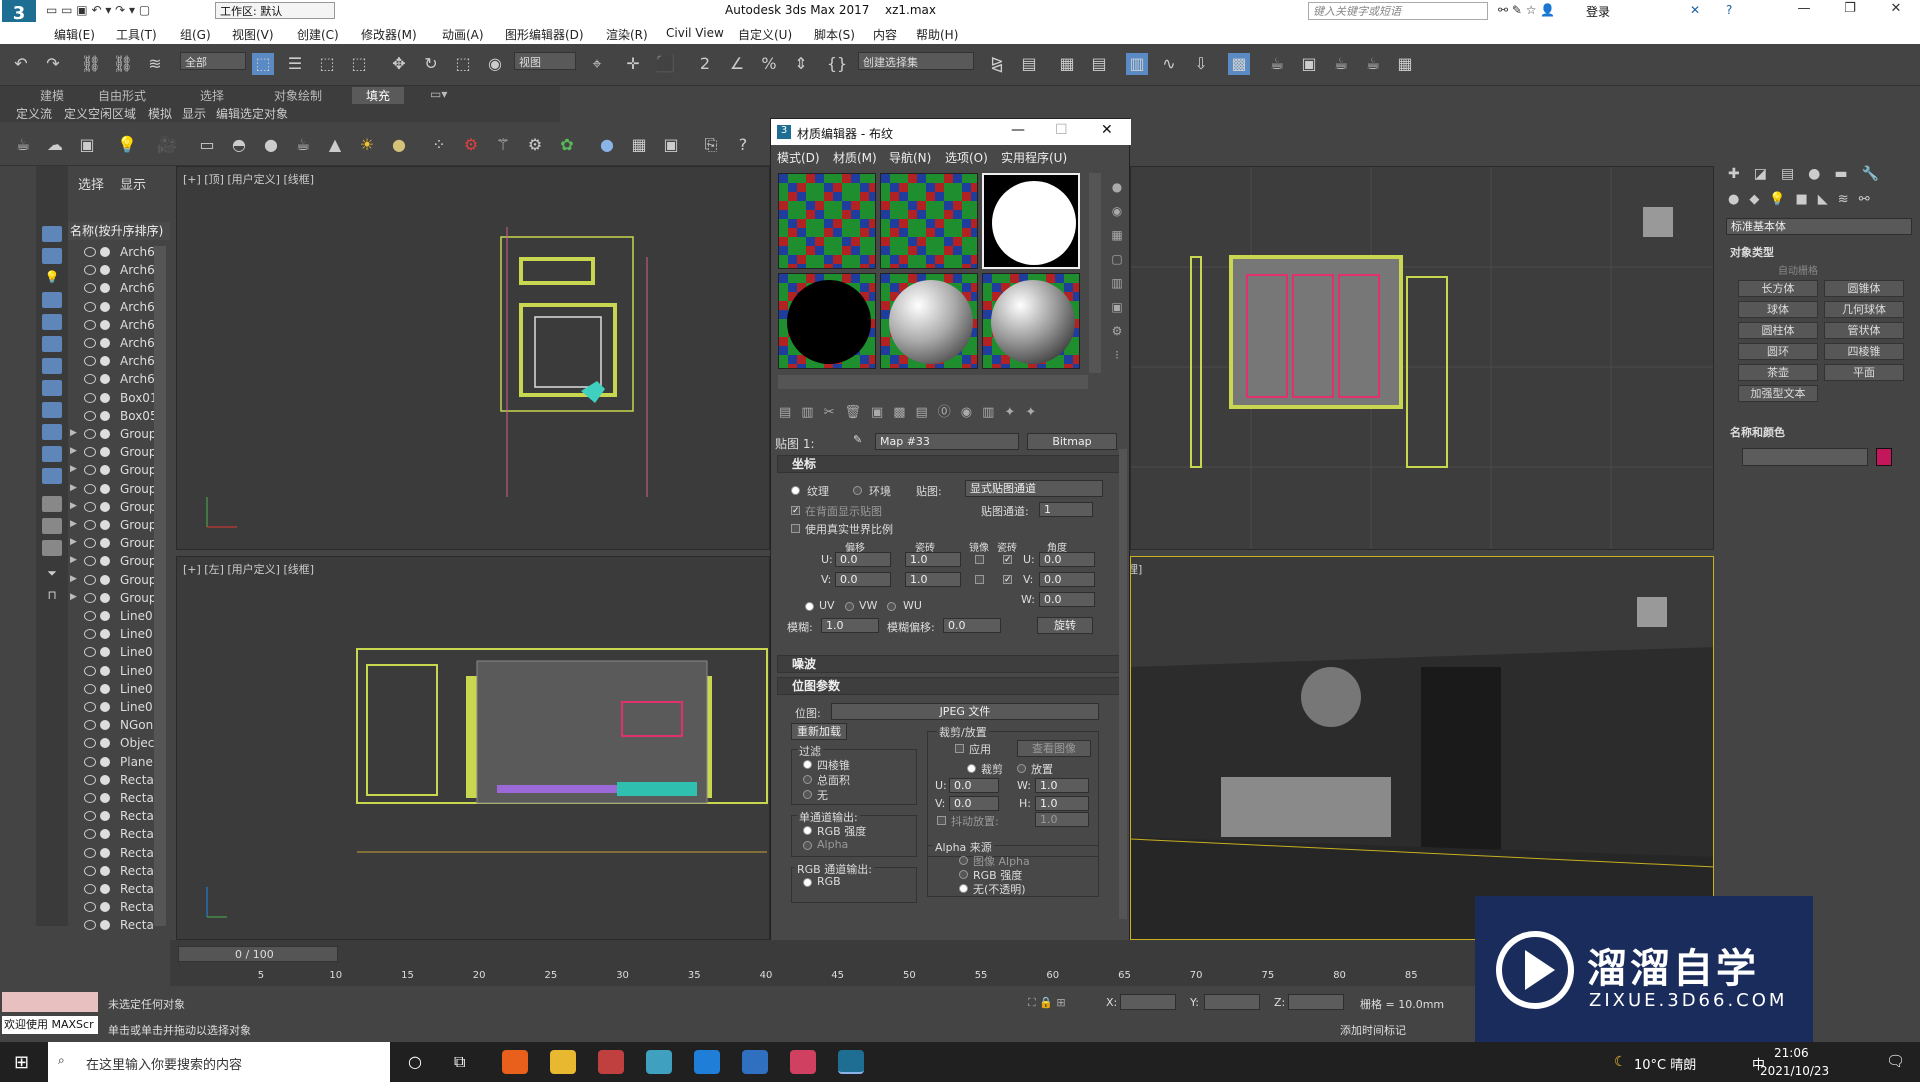 This screenshot has height=1082, width=1920. I want to click on filter-pyramidal-radio, so click(807, 764).